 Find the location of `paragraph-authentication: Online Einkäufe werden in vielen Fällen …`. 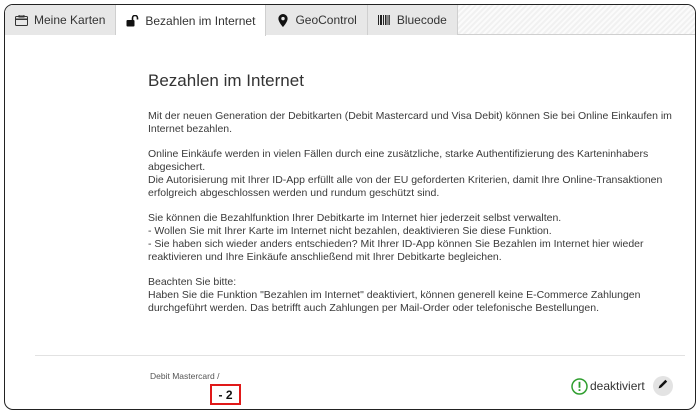

paragraph-authentication: Online Einkäufe werden in vielen Fällen … is located at coordinates (413, 174).